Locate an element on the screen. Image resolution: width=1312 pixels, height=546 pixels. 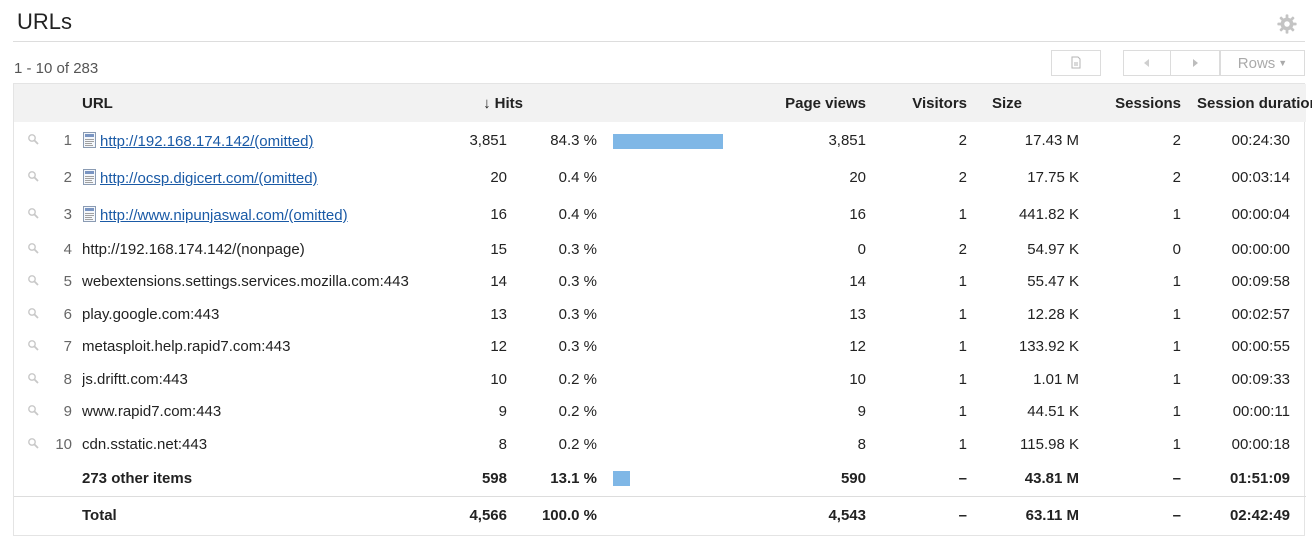
url-link: http://www.nipunjaswal.com/(omitted) is located at coordinates (224, 215).